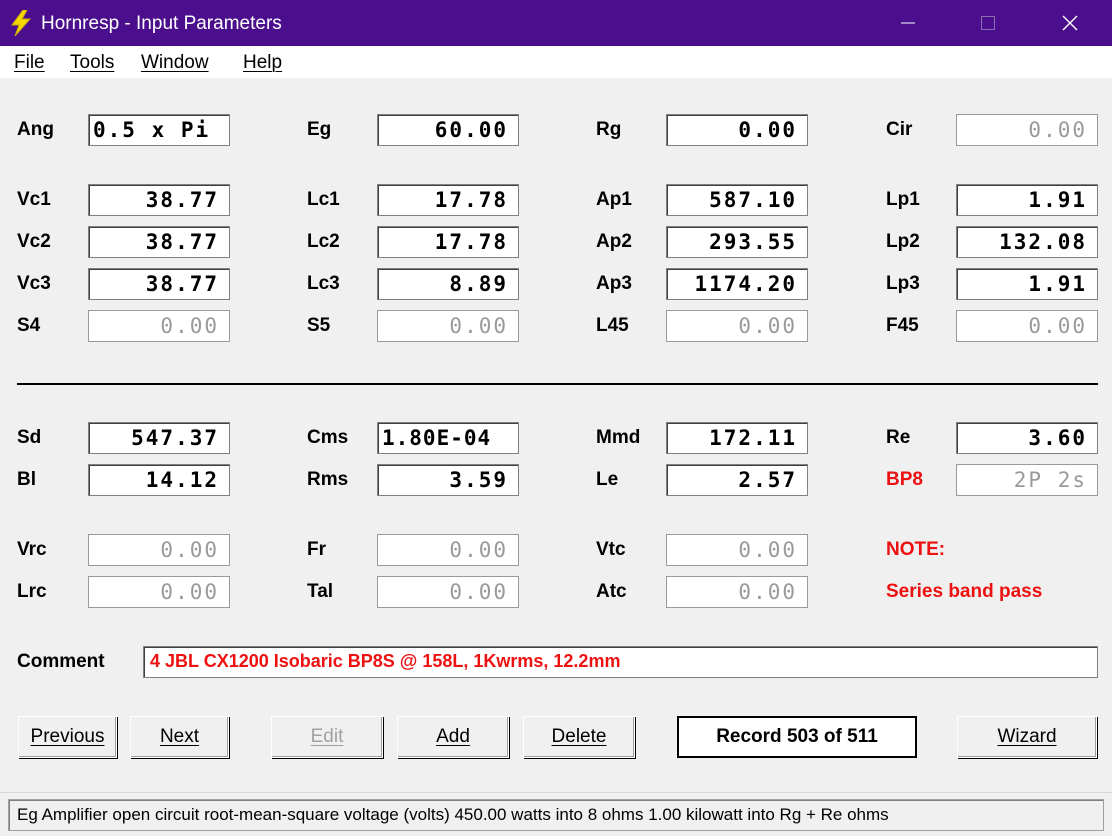 The height and width of the screenshot is (836, 1112). I want to click on field-s4: 0.00, so click(159, 326).